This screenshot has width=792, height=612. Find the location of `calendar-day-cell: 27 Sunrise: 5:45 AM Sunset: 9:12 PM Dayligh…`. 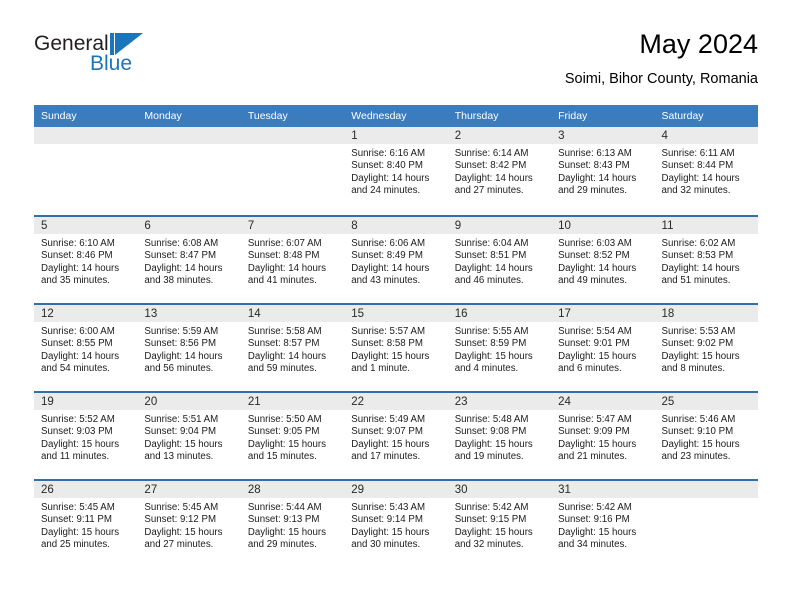

calendar-day-cell: 27 Sunrise: 5:45 AM Sunset: 9:12 PM Dayligh… is located at coordinates (189, 524).